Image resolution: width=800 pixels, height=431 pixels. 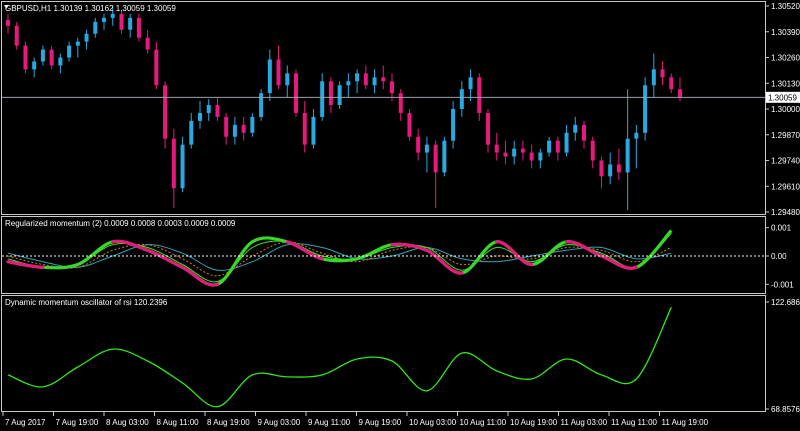 I want to click on time-tick-label: 8 Aug 11:00, so click(x=178, y=422).